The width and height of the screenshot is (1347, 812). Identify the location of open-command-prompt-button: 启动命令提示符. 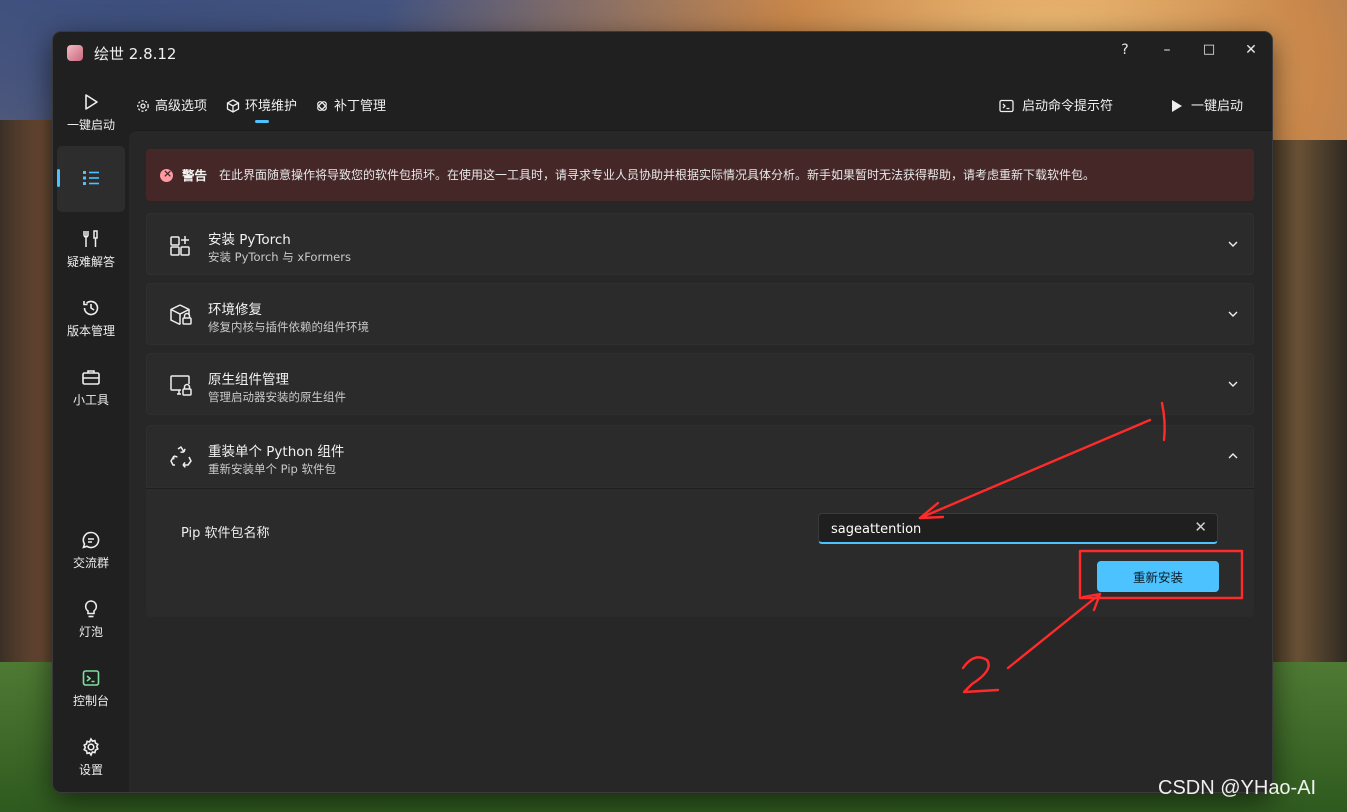
(1056, 104).